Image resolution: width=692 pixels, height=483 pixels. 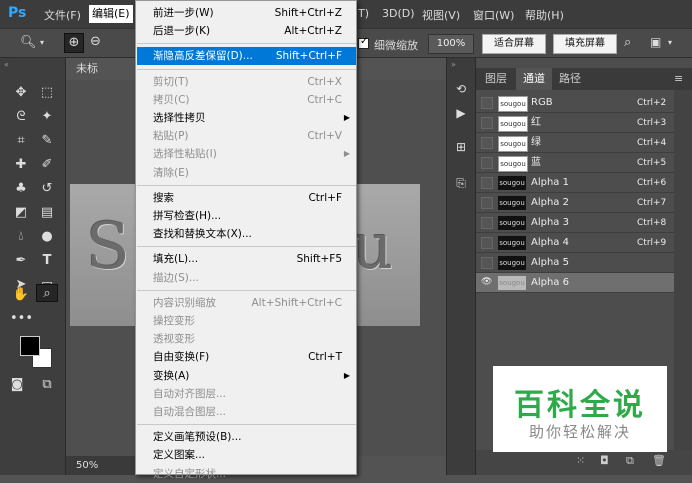 What do you see at coordinates (659, 460) in the screenshot?
I see `trash-icon: 🗑︎` at bounding box center [659, 460].